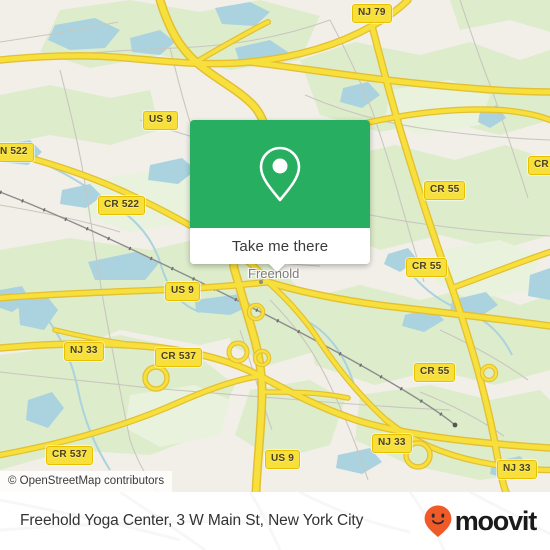  Describe the element at coordinates (372, 13) in the screenshot. I see `road-shield: NJ 79` at that location.